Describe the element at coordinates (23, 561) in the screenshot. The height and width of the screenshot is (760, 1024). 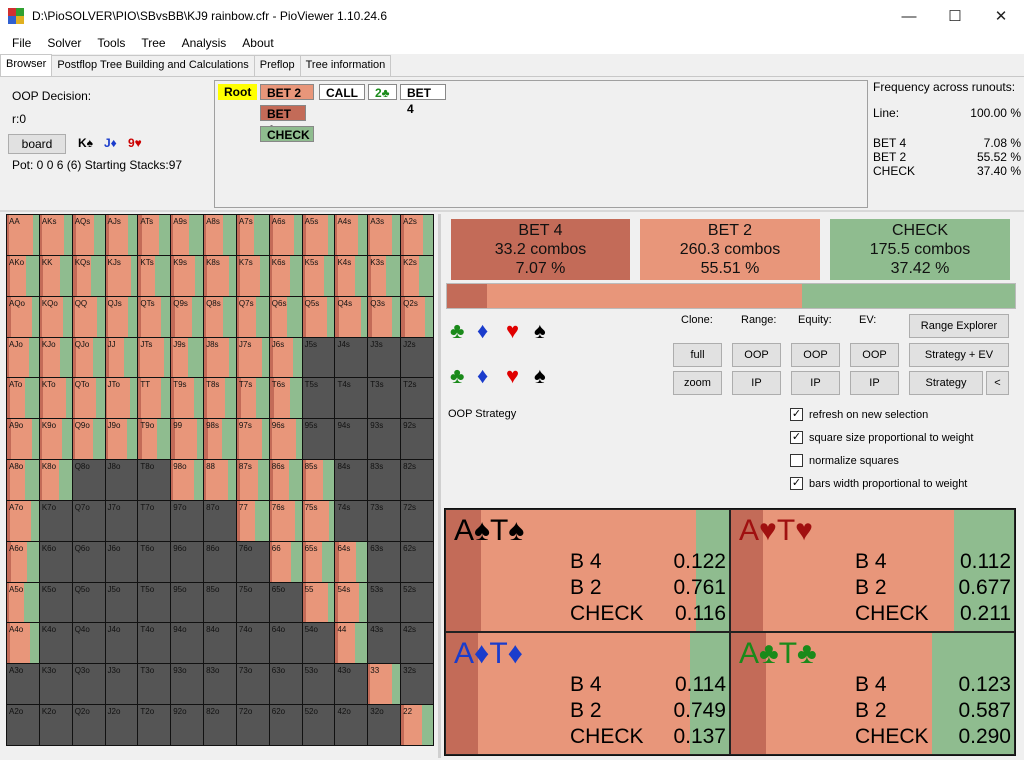
I see `hand-cell-a6o: A6o` at that location.